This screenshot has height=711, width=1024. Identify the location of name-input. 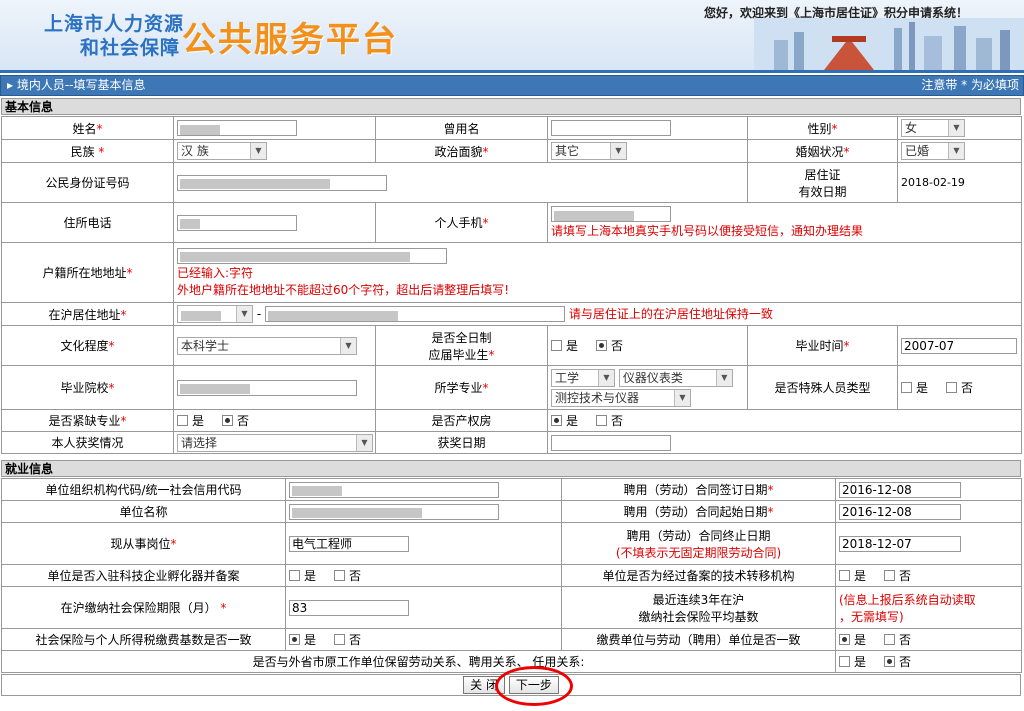
(237, 128).